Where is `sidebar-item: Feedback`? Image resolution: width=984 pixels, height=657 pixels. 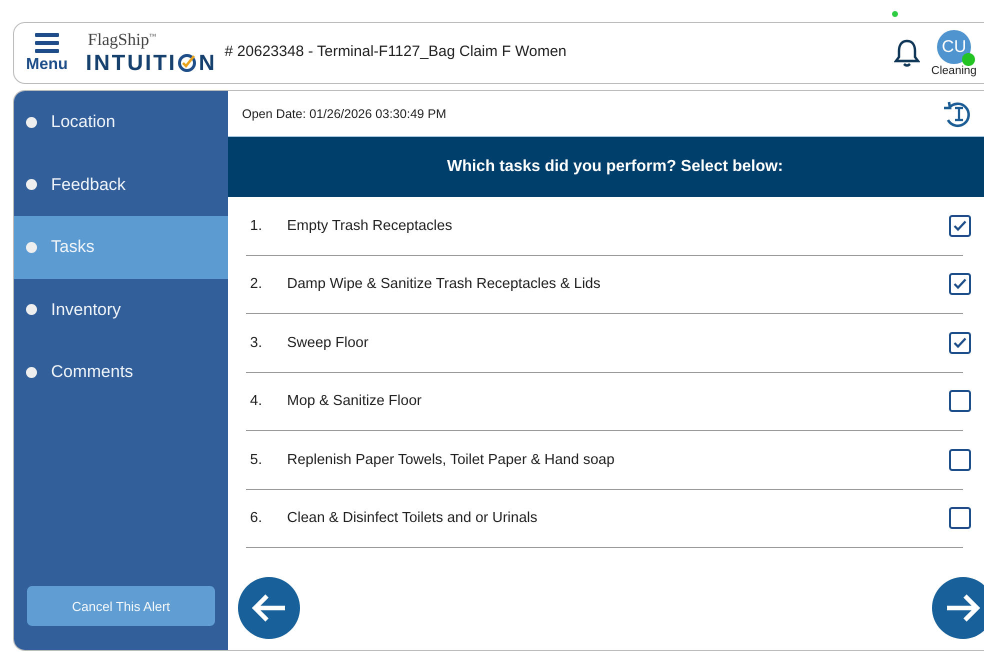
sidebar-item: Feedback is located at coordinates (121, 185).